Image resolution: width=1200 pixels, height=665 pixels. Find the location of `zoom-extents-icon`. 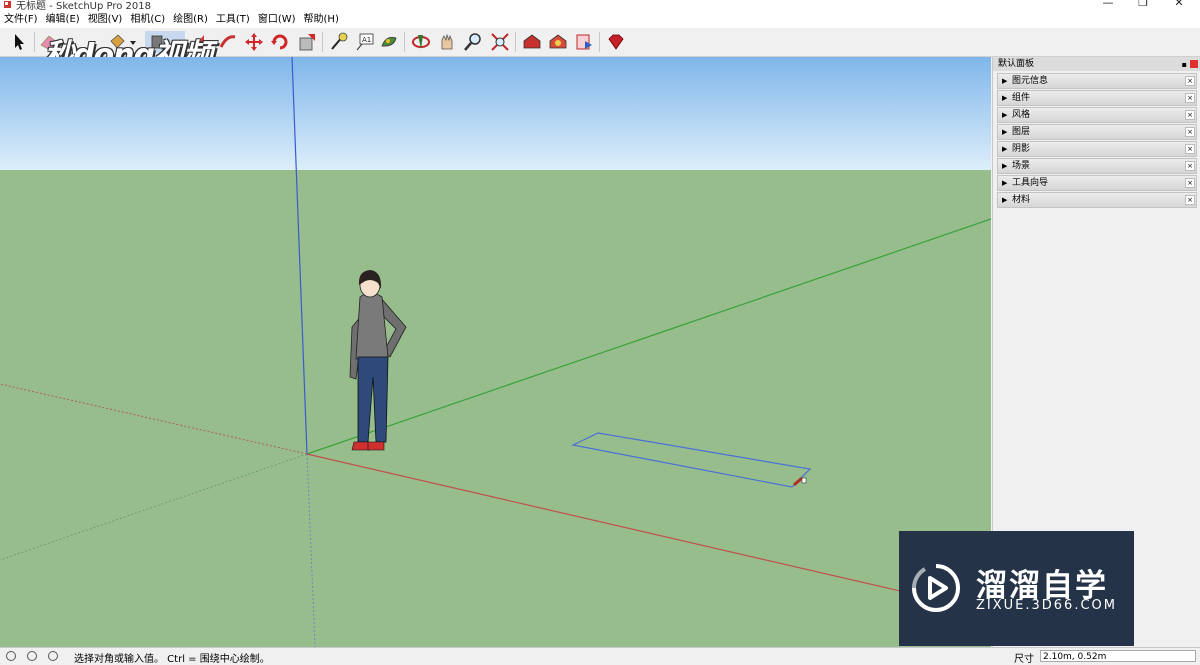

zoom-extents-icon is located at coordinates (500, 42).